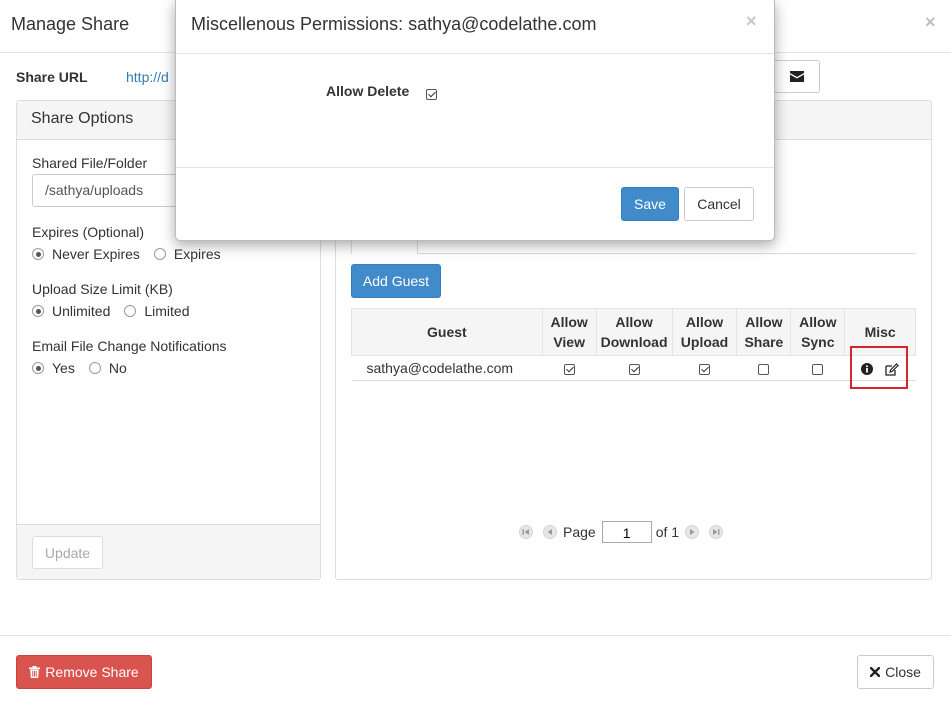 Image resolution: width=951 pixels, height=706 pixels. Describe the element at coordinates (764, 369) in the screenshot. I see `allow-share-checkbox` at that location.